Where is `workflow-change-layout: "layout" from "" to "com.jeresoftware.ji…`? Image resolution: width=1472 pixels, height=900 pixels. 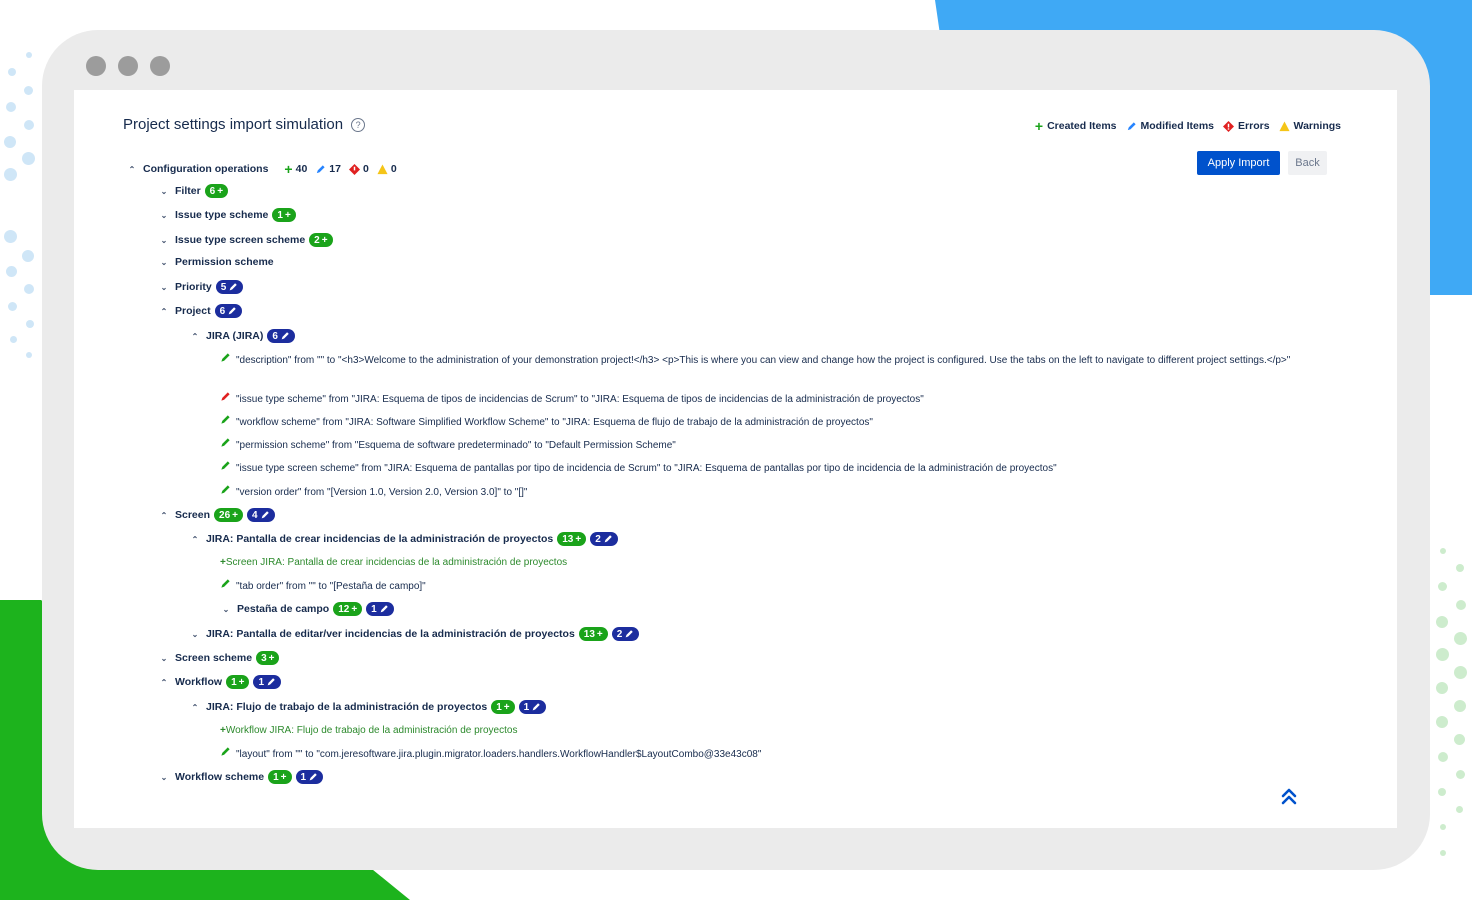 workflow-change-layout: "layout" from "" to "com.jeresoftware.ji… is located at coordinates (490, 754).